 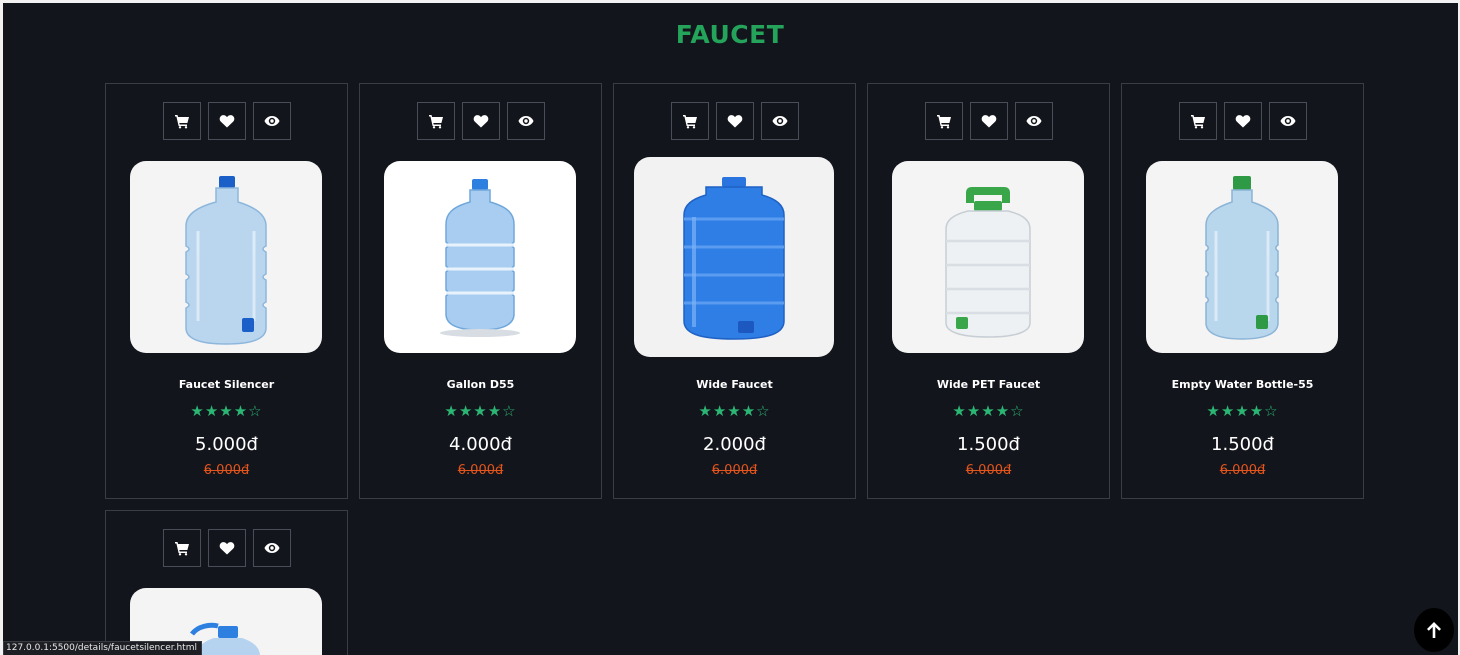 I want to click on product-card, so click(x=226, y=582).